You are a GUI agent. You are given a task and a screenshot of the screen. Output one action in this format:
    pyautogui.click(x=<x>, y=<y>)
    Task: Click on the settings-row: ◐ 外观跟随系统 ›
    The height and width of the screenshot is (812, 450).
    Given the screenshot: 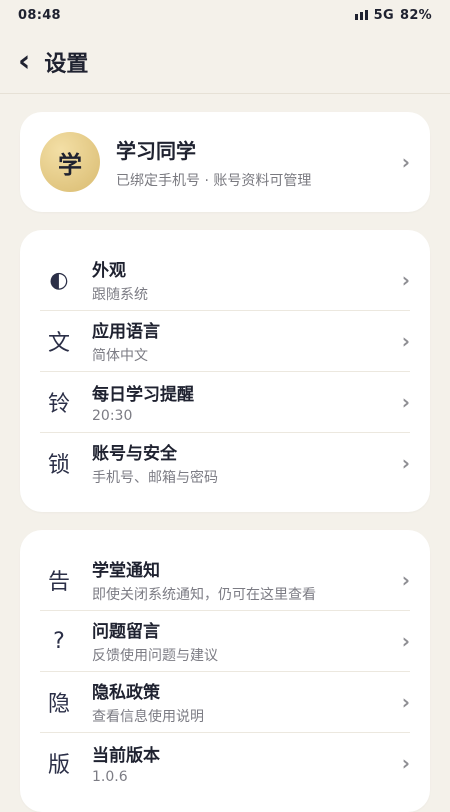 What is the action you would take?
    pyautogui.click(x=225, y=280)
    